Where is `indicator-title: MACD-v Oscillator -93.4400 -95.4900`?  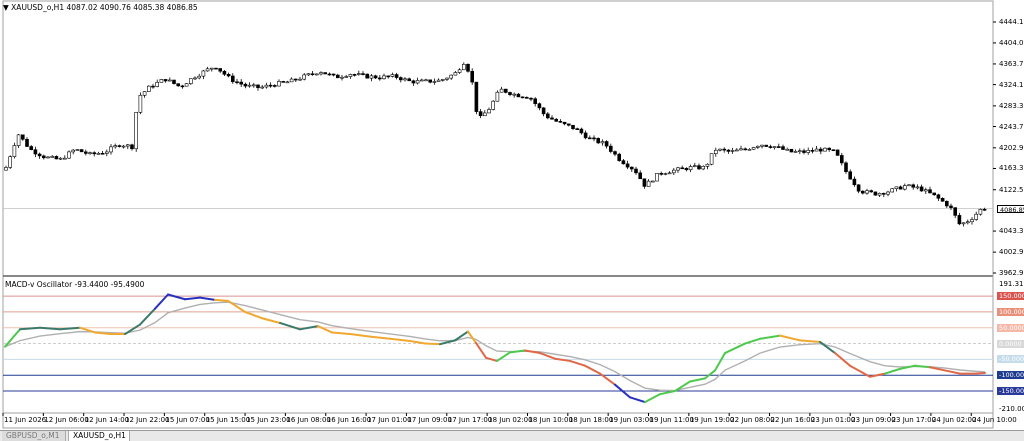 indicator-title: MACD-v Oscillator -93.4400 -95.4900 is located at coordinates (75, 284).